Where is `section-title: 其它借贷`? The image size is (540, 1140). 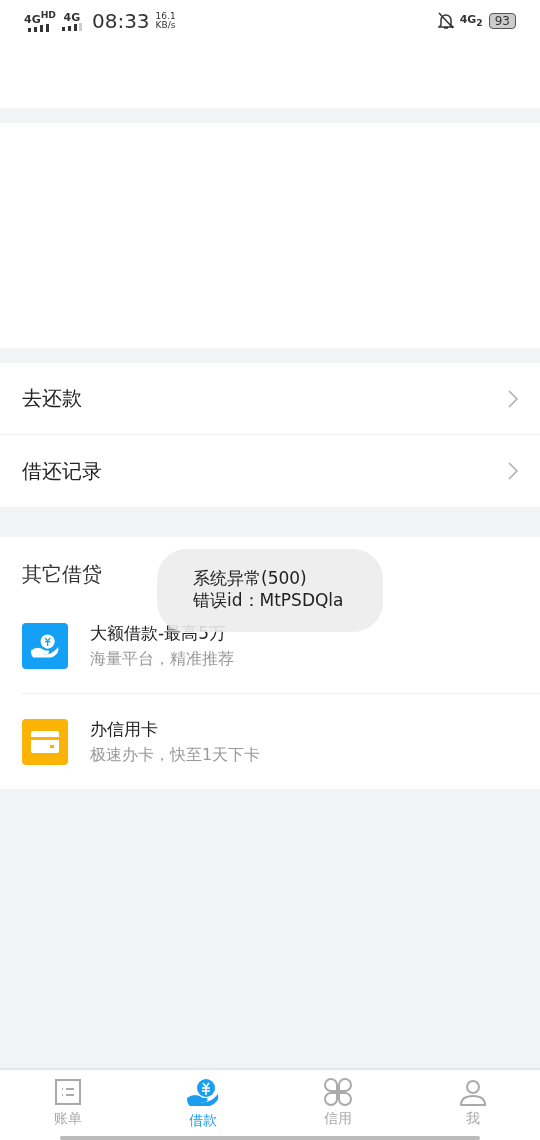 section-title: 其它借贷 is located at coordinates (62, 574).